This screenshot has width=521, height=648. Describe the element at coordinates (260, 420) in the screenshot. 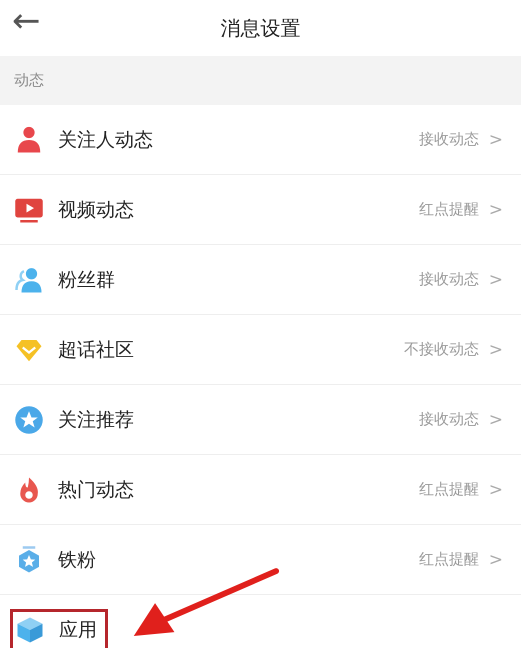

I see `settings-row: 关注推荐 接收动态 >` at that location.